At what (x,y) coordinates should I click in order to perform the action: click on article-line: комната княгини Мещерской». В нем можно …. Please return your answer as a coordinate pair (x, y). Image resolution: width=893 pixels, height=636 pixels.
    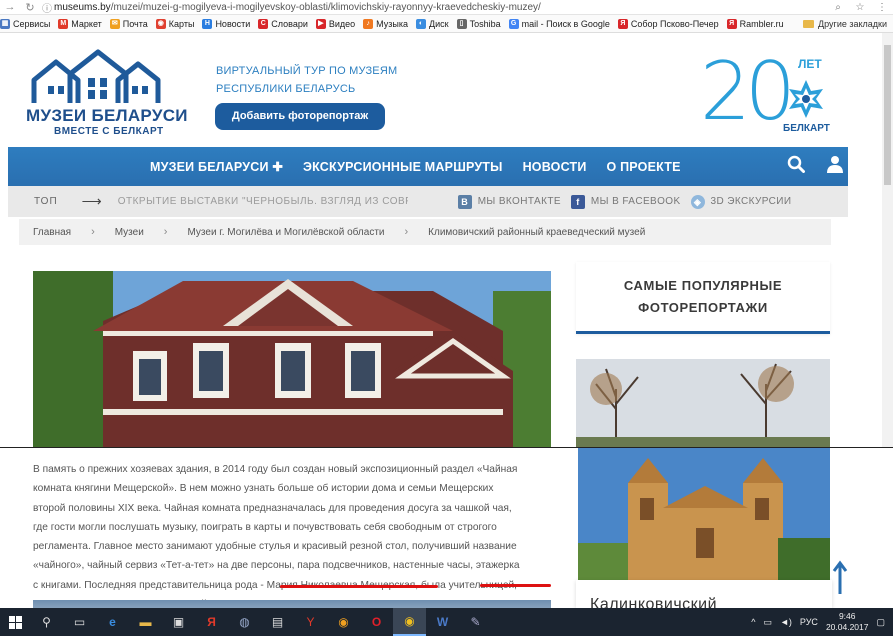
    Looking at the image, I should click on (263, 489).